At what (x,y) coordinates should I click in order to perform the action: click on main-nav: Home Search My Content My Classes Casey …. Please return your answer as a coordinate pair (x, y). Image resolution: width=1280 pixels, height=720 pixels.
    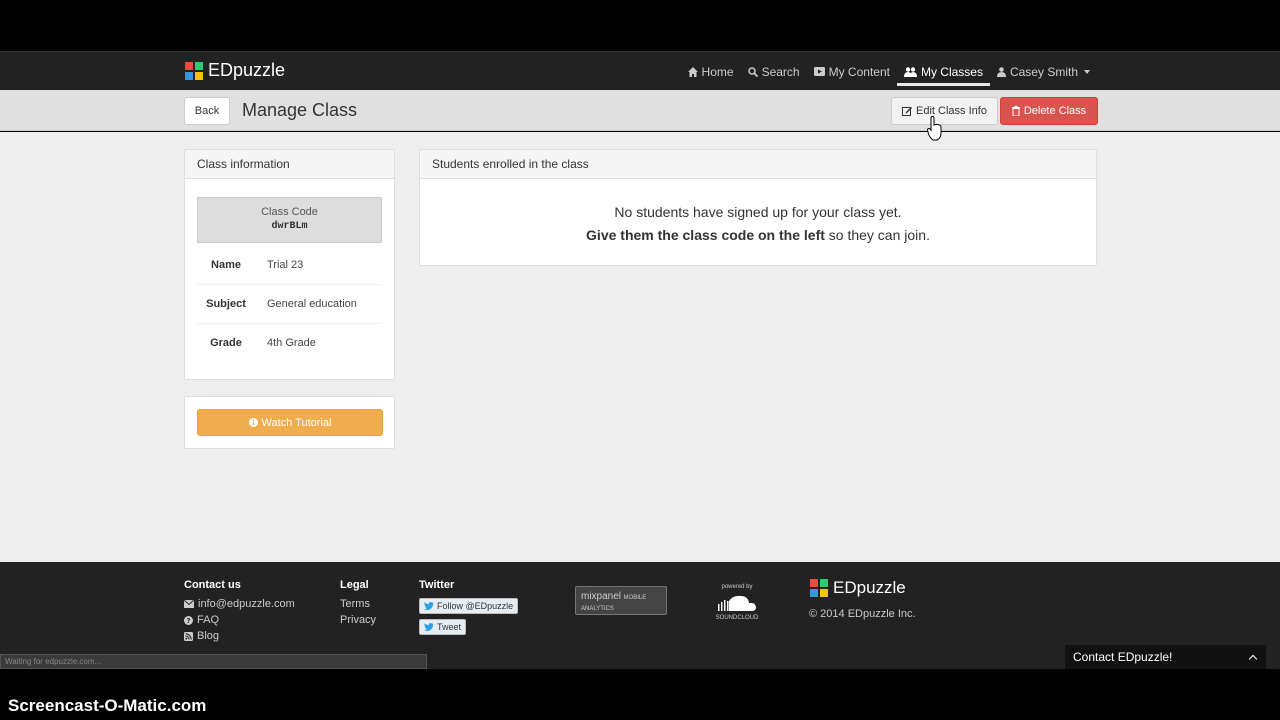
    Looking at the image, I should click on (889, 71).